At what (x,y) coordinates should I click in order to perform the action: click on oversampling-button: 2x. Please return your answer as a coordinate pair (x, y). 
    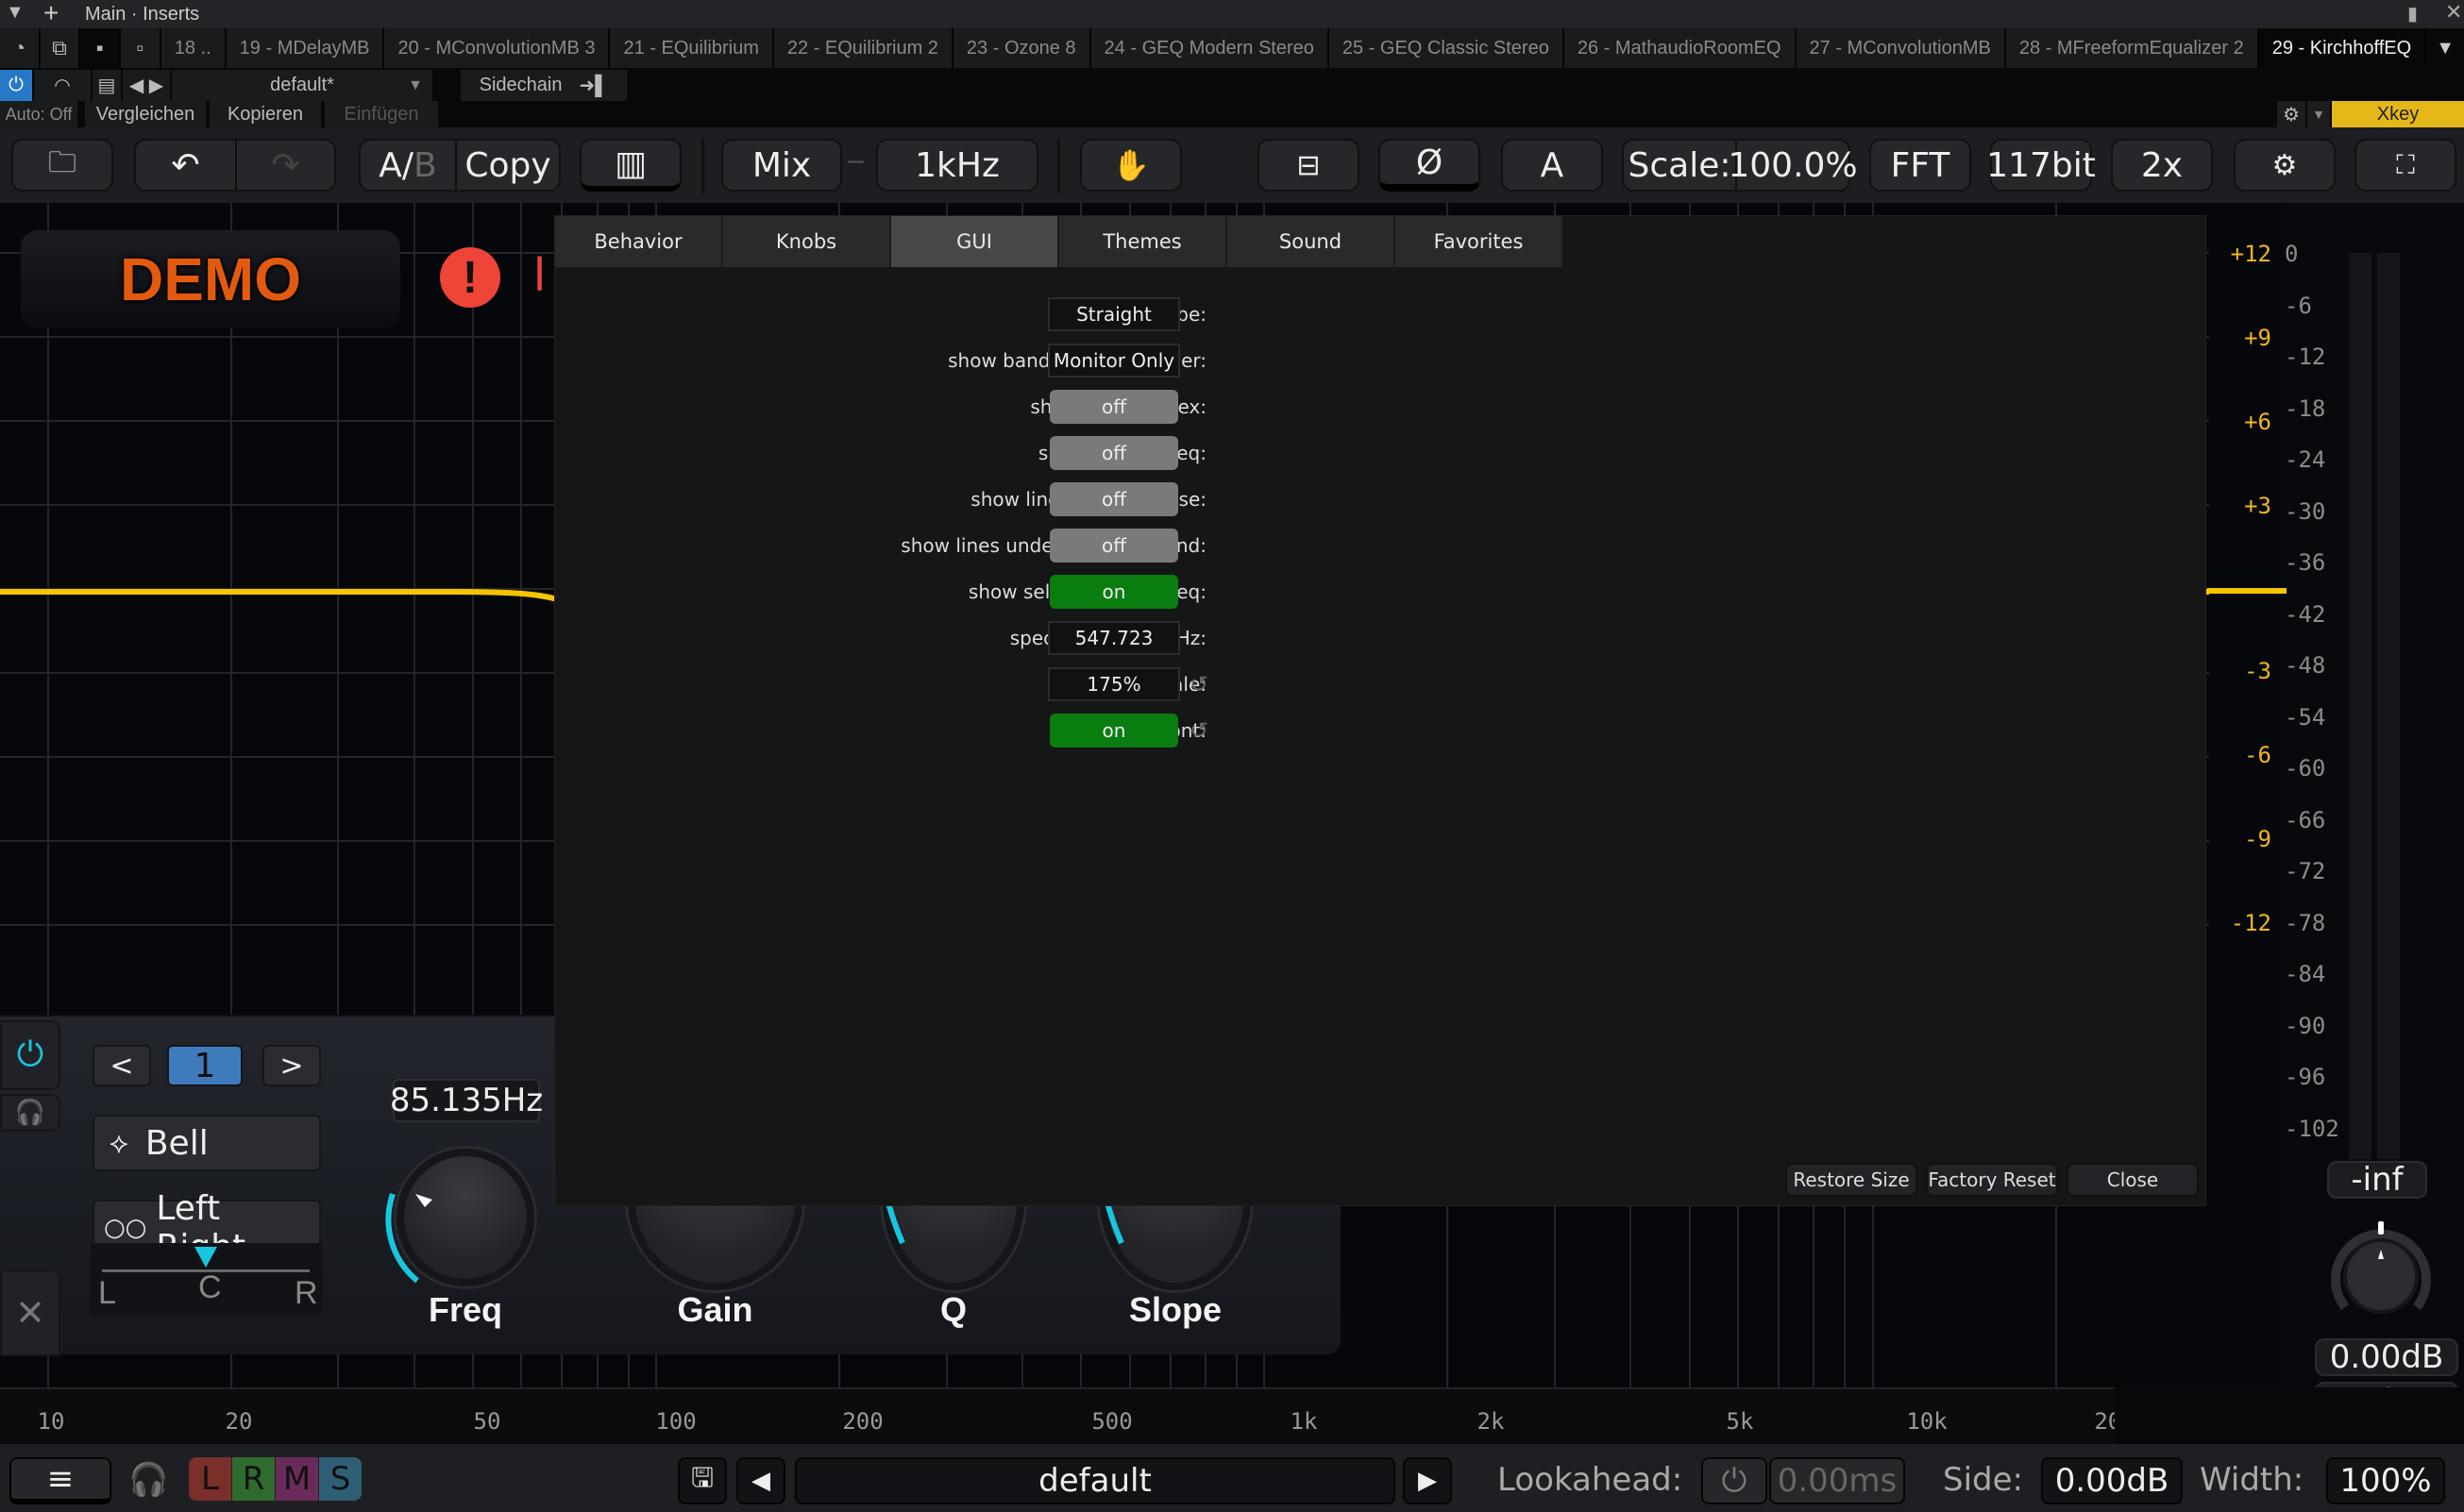
    Looking at the image, I should click on (2162, 165).